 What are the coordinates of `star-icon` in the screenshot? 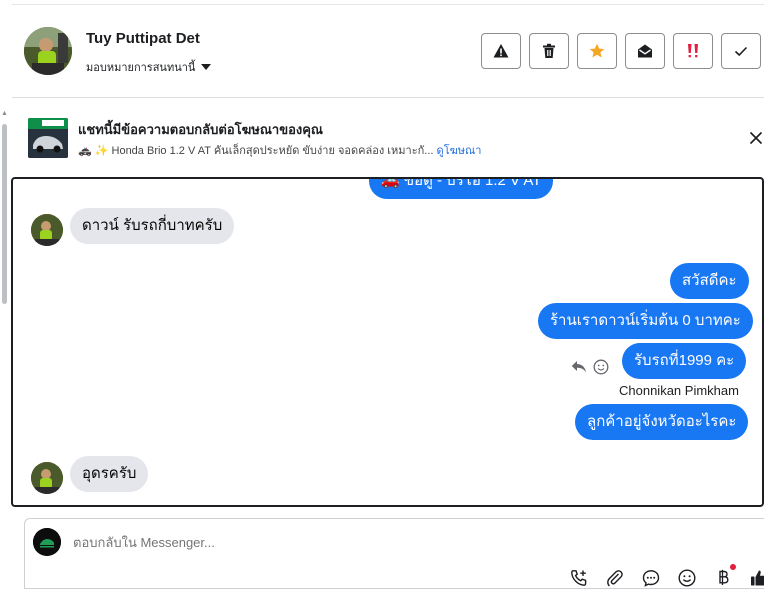 It's located at (597, 50).